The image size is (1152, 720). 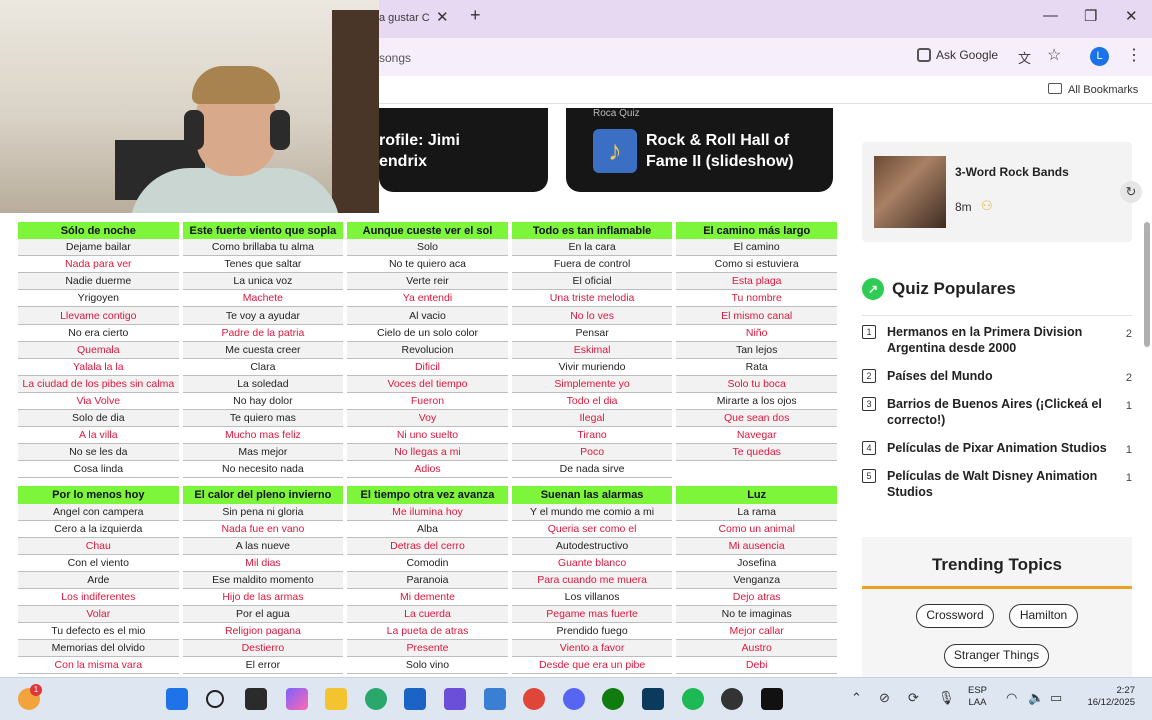 What do you see at coordinates (592, 580) in the screenshot?
I see `song-cell: Para cuando me muera` at bounding box center [592, 580].